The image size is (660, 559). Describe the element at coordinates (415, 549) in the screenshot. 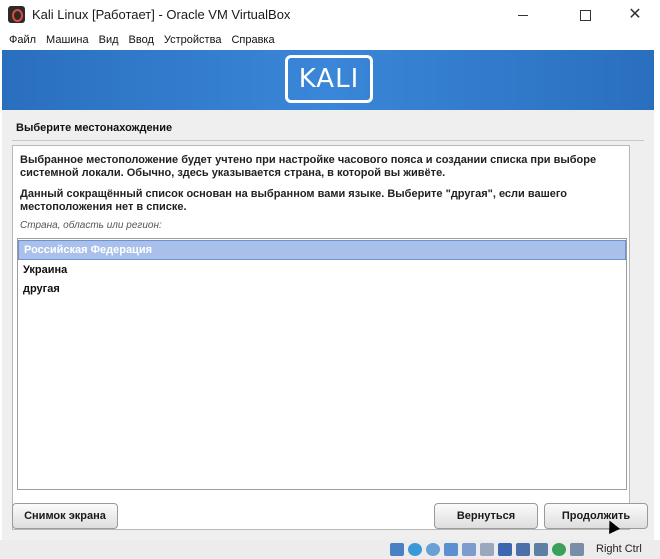

I see `network-icon` at that location.